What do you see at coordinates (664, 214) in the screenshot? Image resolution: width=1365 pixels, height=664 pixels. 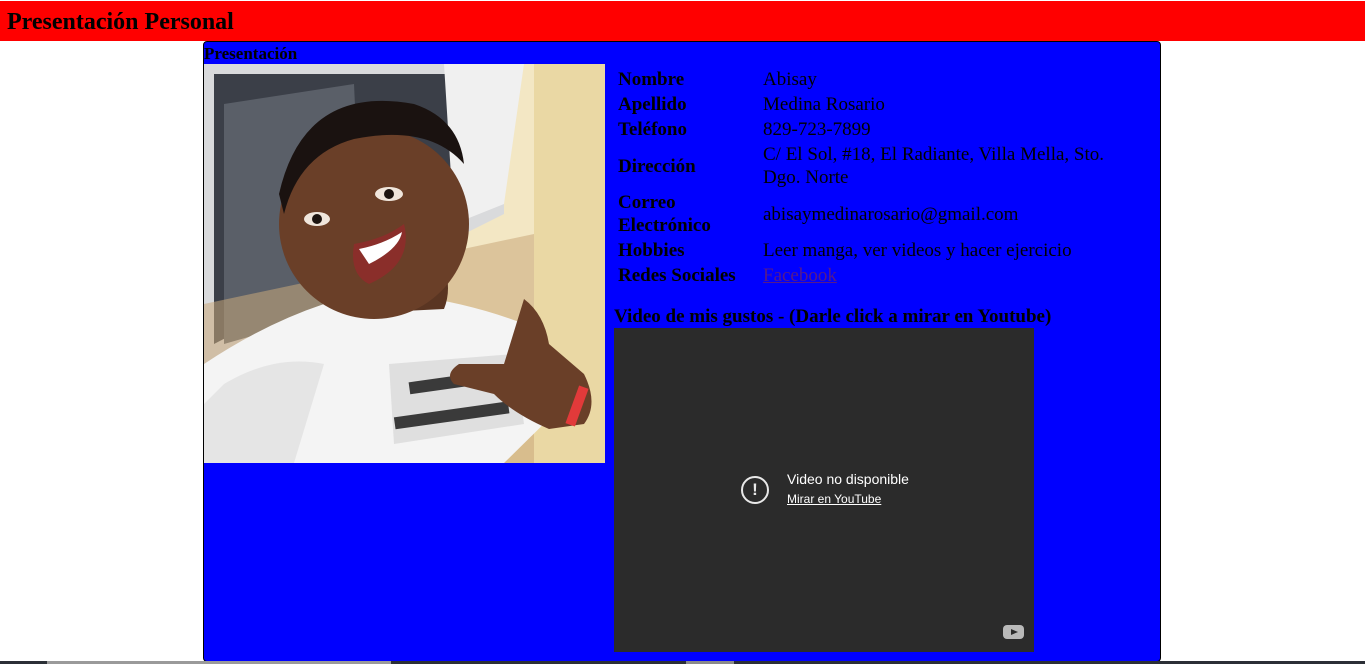 I see `info-label: Correo Electrónico` at bounding box center [664, 214].